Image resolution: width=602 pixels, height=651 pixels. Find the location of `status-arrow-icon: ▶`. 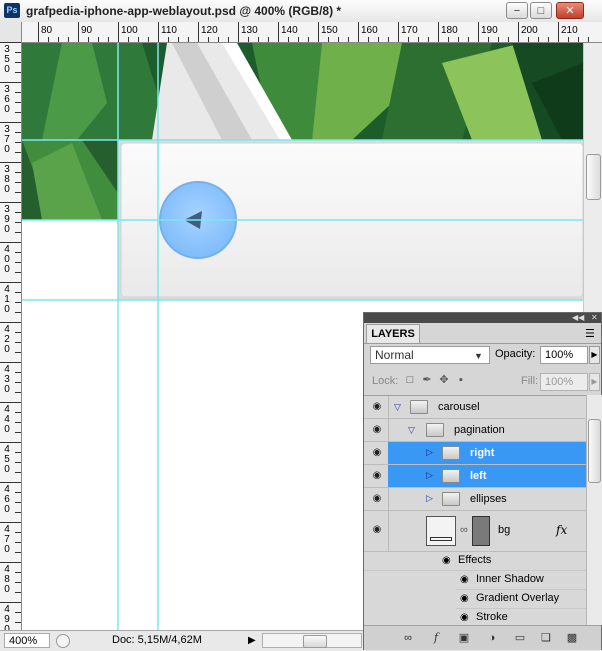

status-arrow-icon: ▶ is located at coordinates (252, 640).